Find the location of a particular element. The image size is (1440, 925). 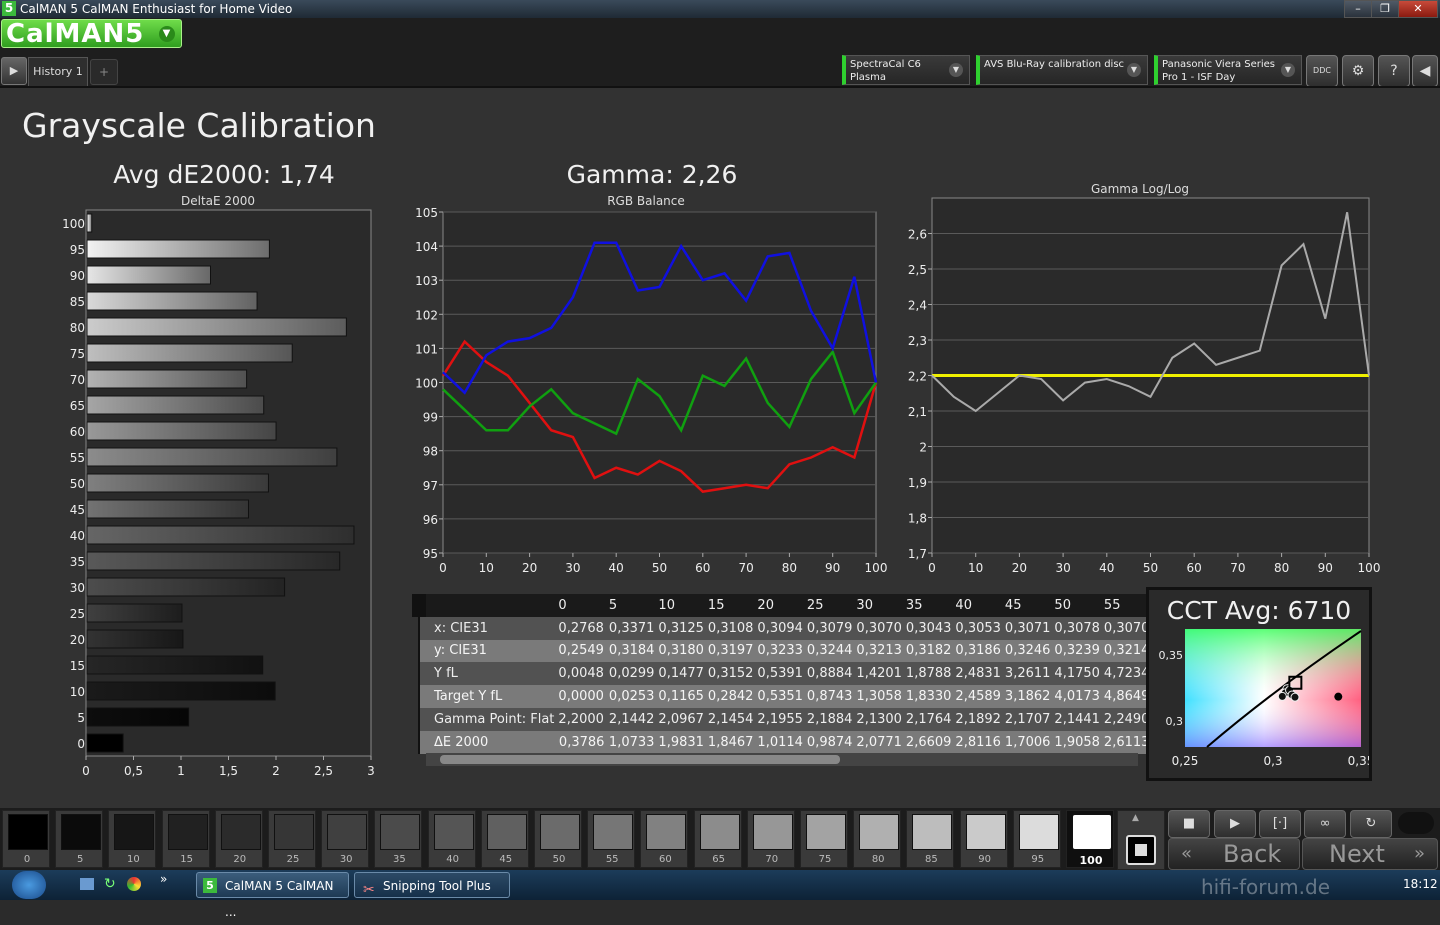

swatch-45: 45 is located at coordinates (504, 839).